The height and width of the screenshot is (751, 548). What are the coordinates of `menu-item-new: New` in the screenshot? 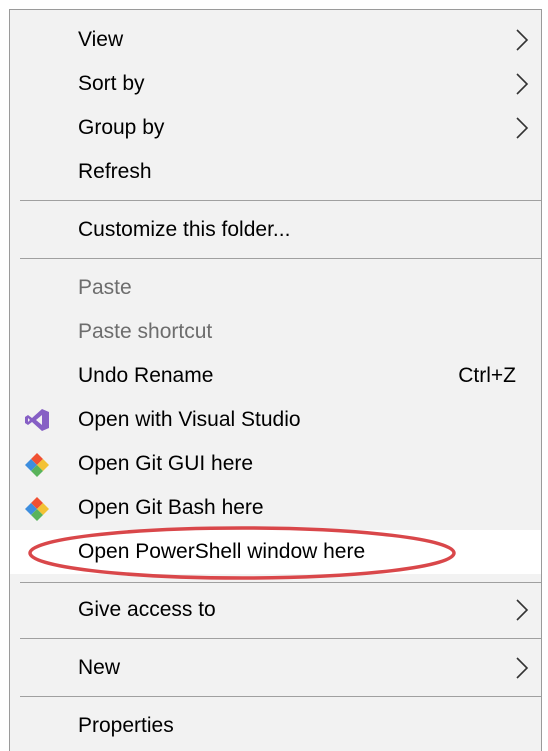 It's located at (275, 668).